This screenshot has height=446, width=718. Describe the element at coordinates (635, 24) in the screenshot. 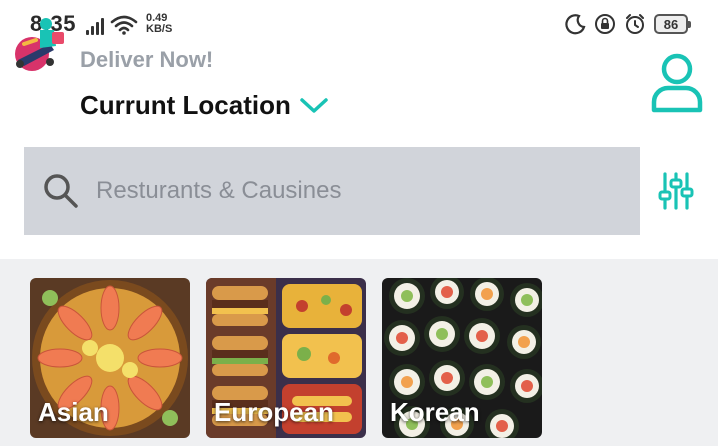

I see `alarm-icon` at that location.